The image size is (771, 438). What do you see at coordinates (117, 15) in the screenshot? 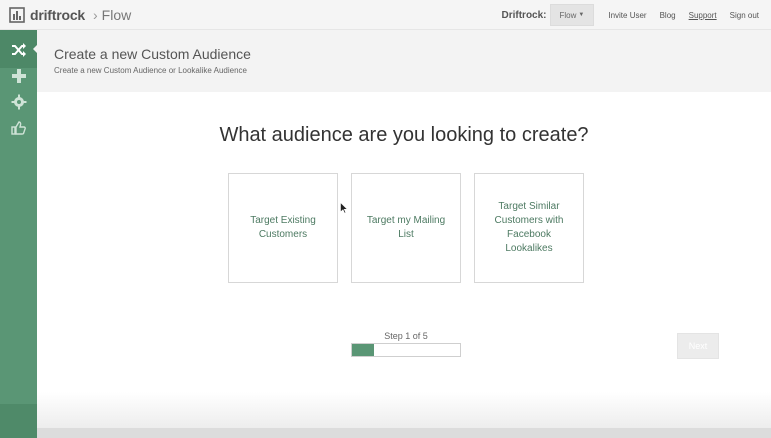
I see `product-name: Flow` at bounding box center [117, 15].